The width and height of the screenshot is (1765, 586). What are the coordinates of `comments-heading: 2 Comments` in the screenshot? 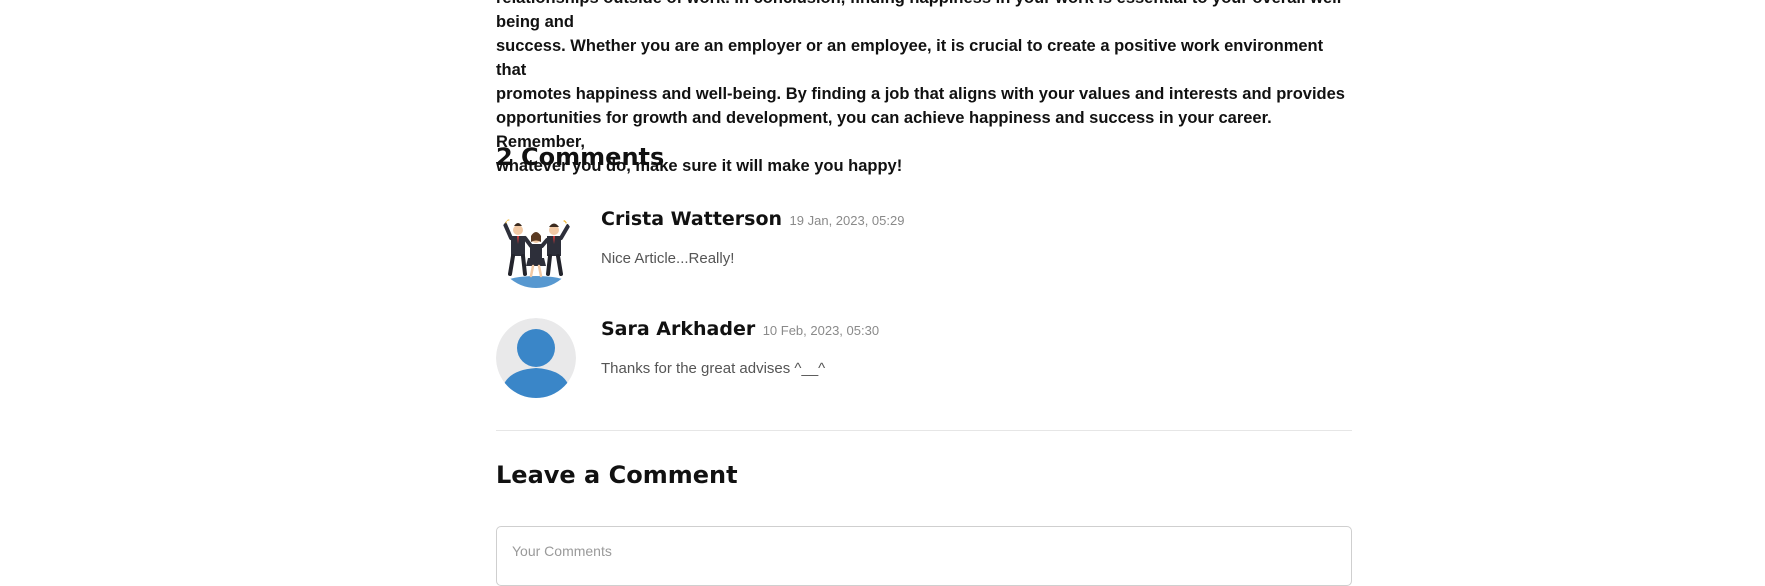 It's located at (580, 157).